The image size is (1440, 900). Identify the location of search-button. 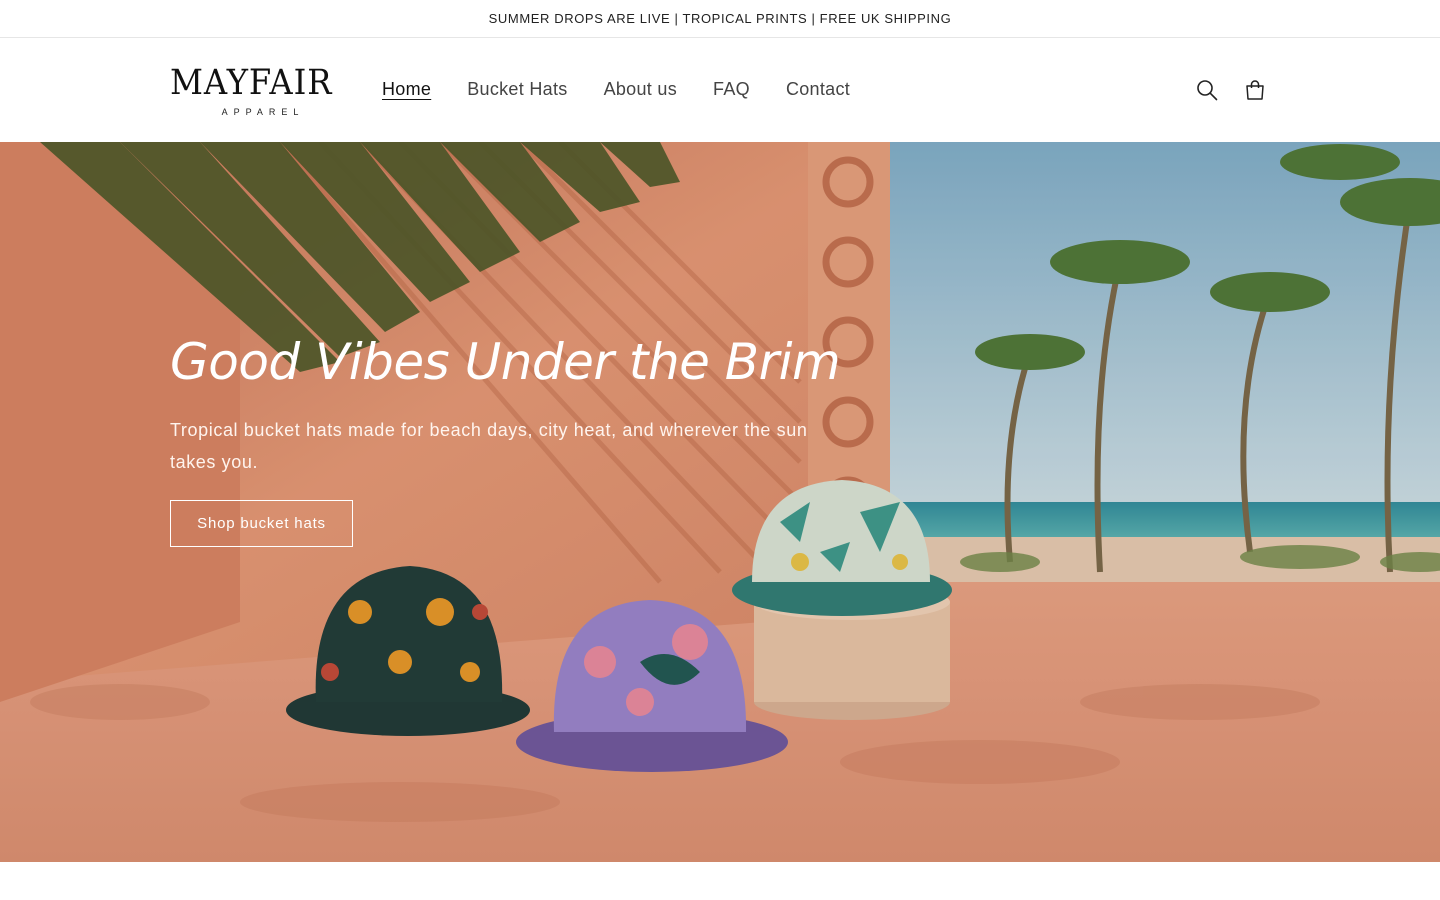
(1207, 90).